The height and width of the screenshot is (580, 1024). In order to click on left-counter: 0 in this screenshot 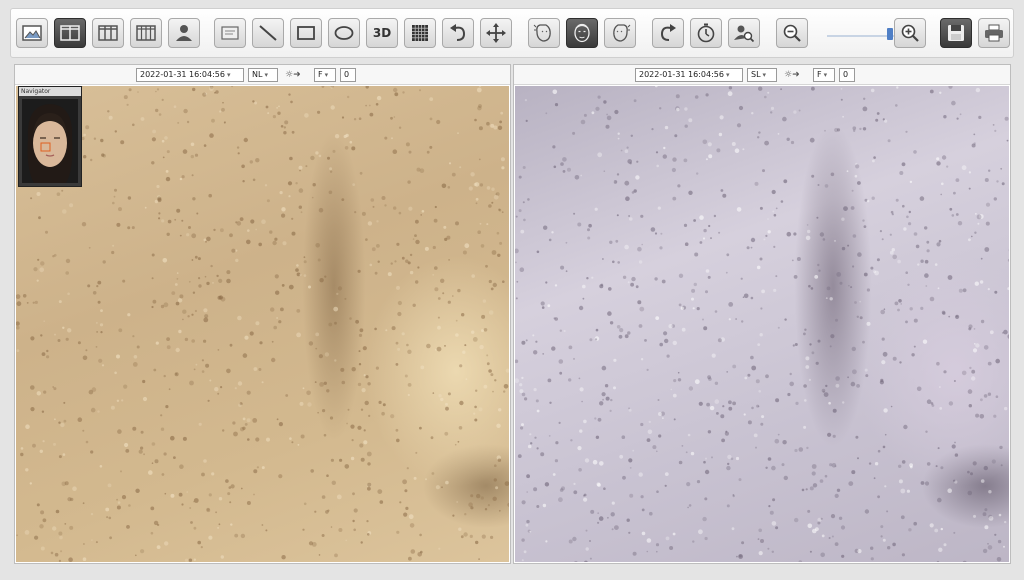, I will do `click(348, 75)`.